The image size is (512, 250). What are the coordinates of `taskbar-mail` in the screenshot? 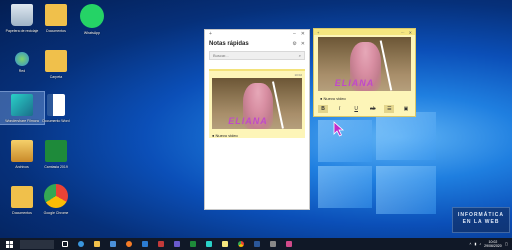 It's located at (145, 244).